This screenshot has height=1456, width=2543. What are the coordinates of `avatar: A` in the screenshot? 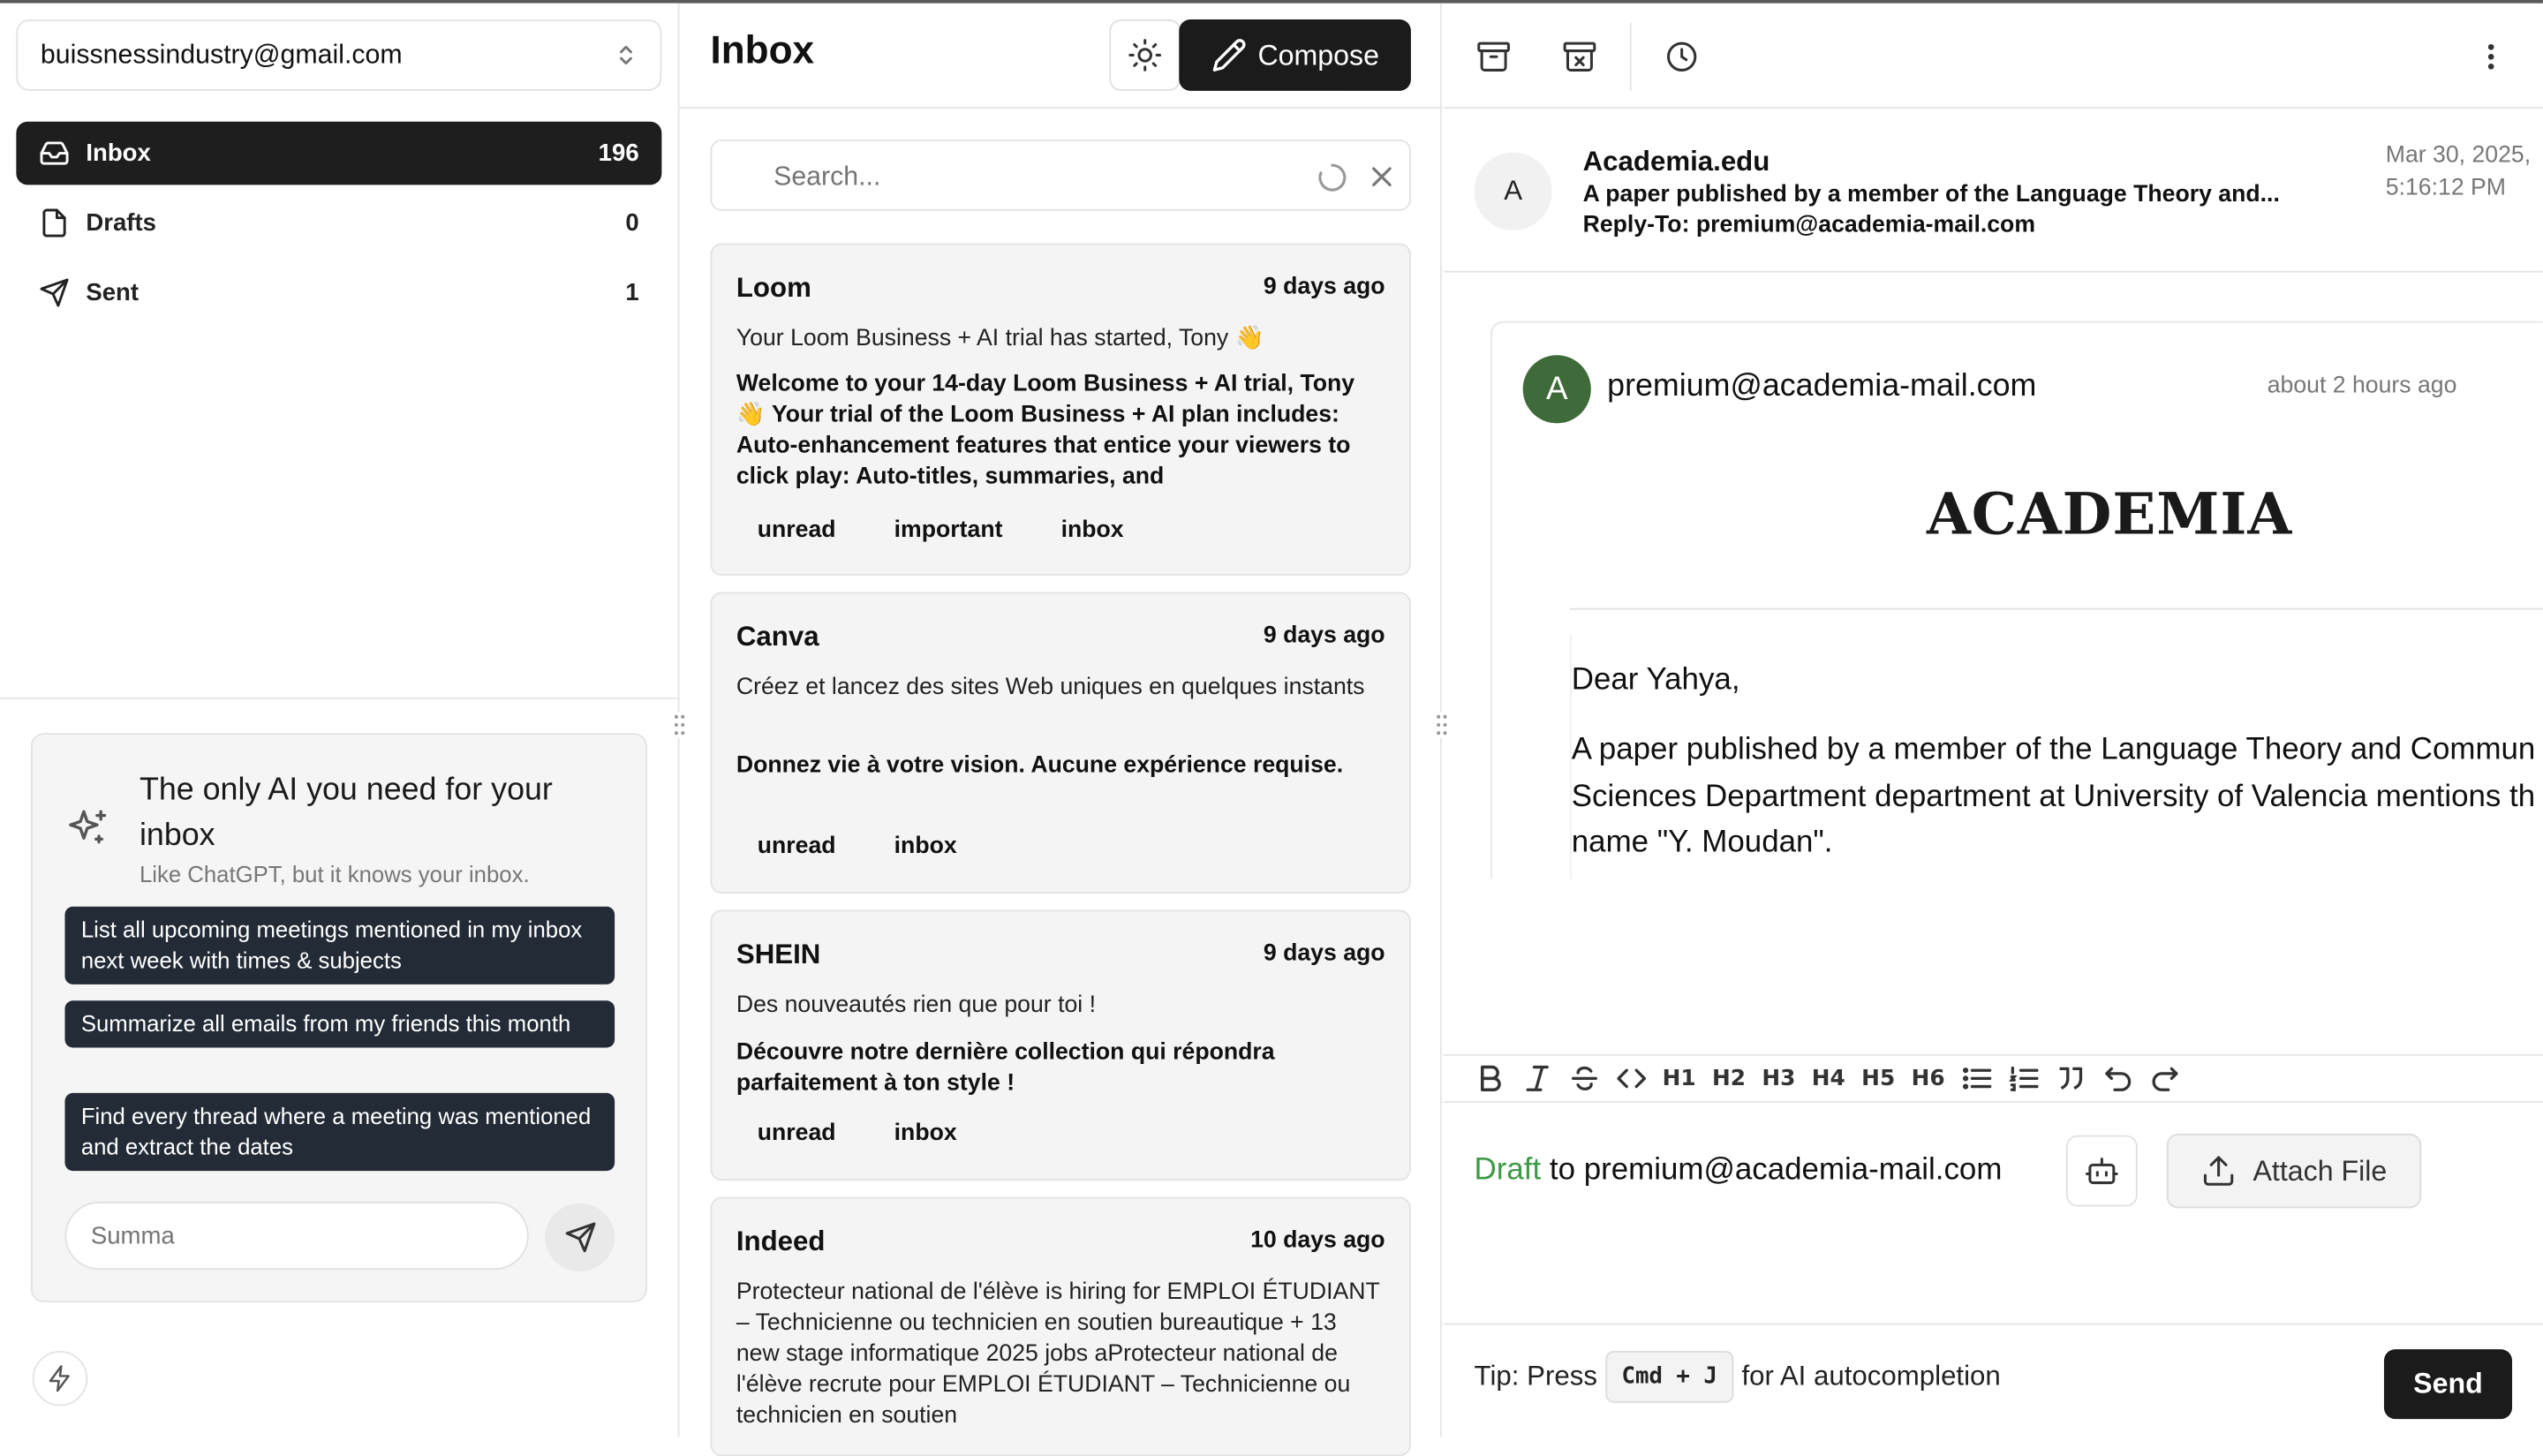 It's located at (1557, 389).